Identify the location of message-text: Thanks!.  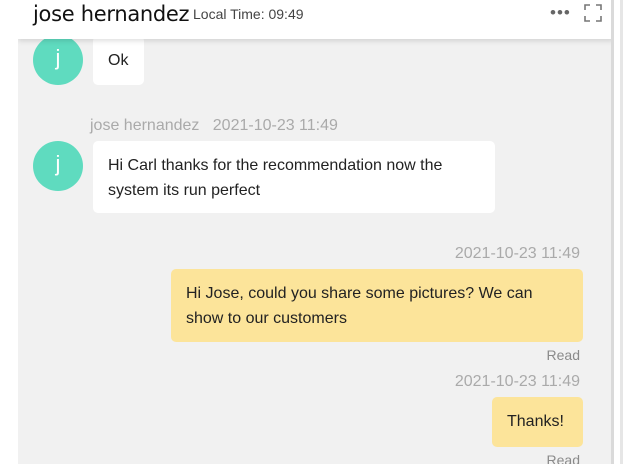
(535, 421).